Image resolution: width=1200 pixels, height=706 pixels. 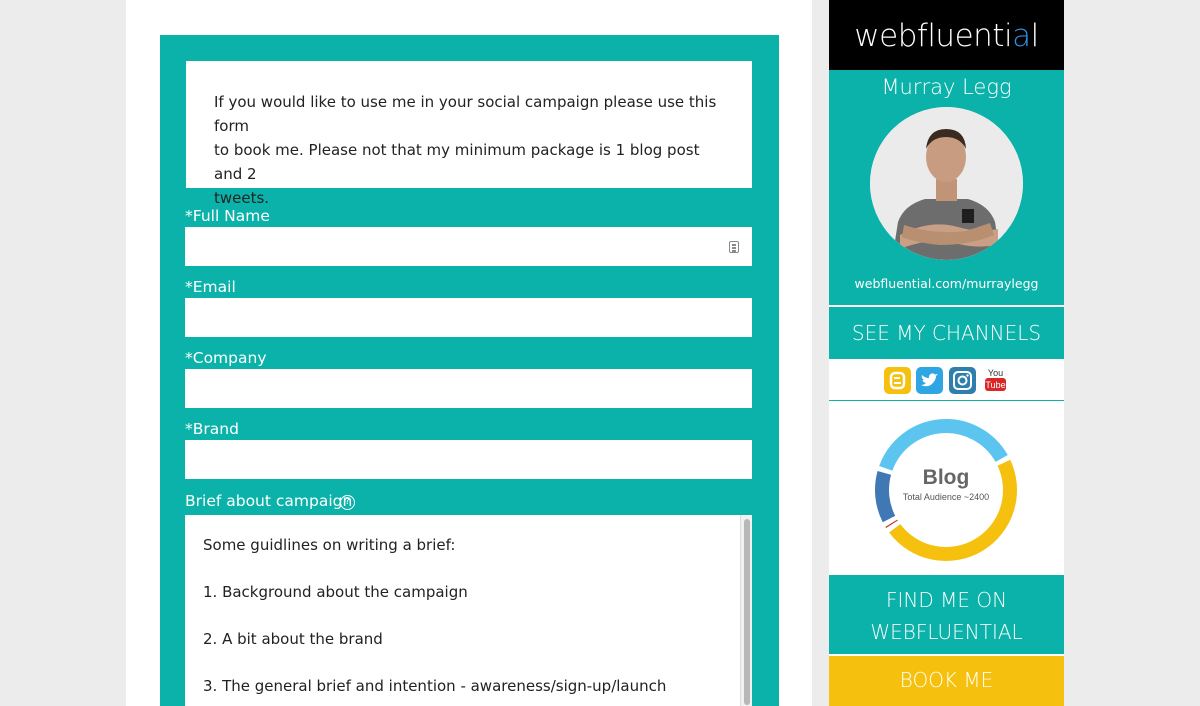 What do you see at coordinates (210, 287) in the screenshot?
I see `email-label: *Email` at bounding box center [210, 287].